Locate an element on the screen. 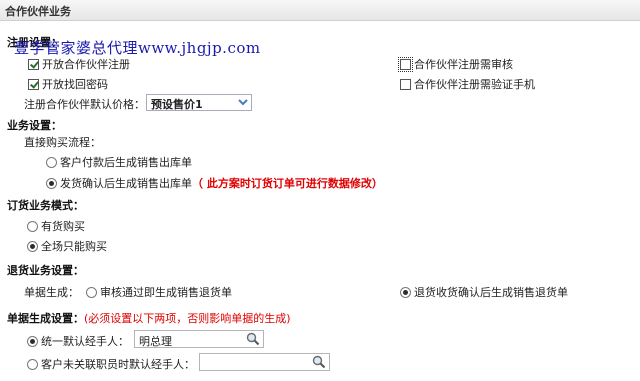  unified-handler-value: 明总理 is located at coordinates (155, 341).